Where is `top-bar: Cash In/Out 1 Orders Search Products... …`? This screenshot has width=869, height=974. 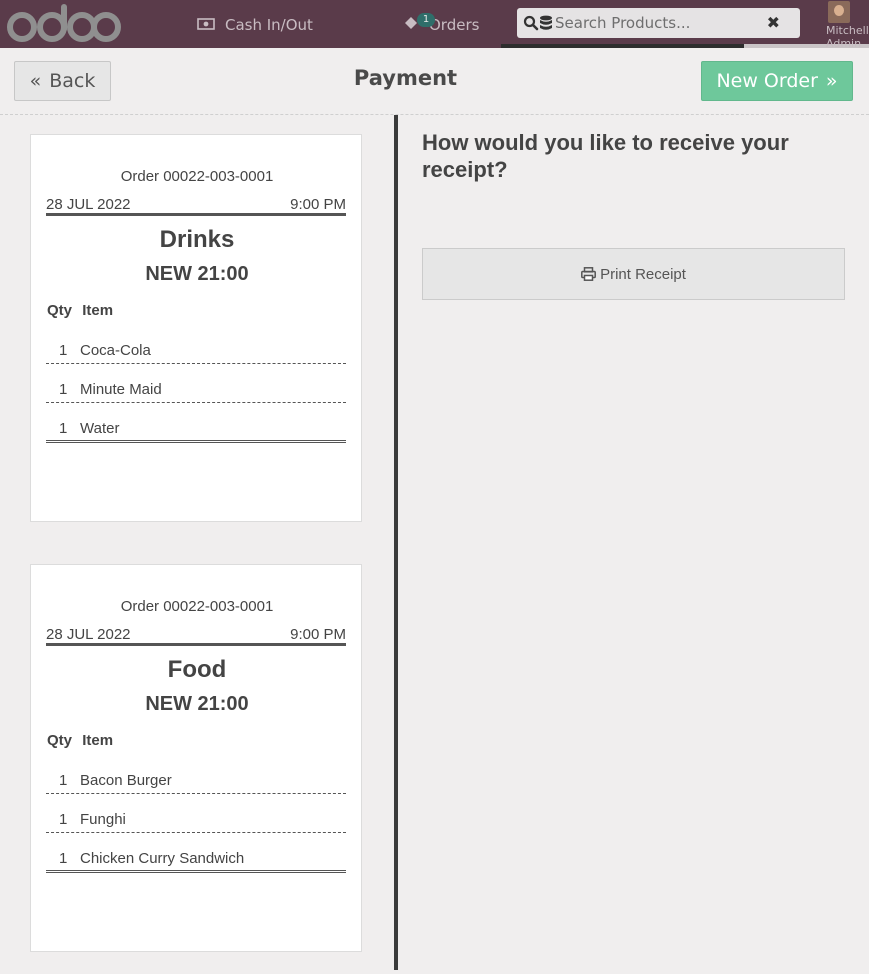 top-bar: Cash In/Out 1 Orders Search Products... … is located at coordinates (434, 24).